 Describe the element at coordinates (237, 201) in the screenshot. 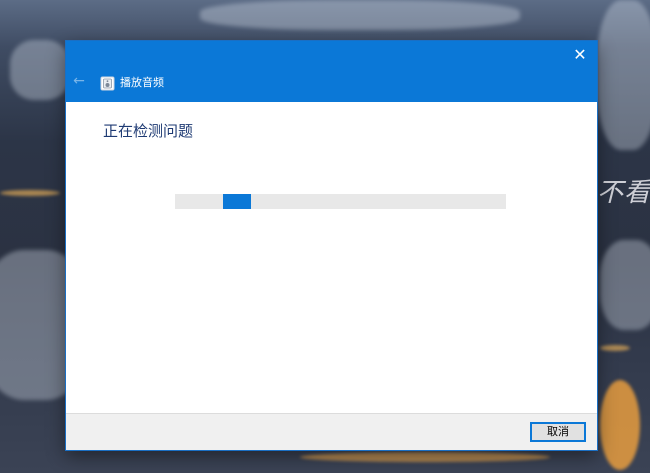

I see `progress-indicator` at that location.